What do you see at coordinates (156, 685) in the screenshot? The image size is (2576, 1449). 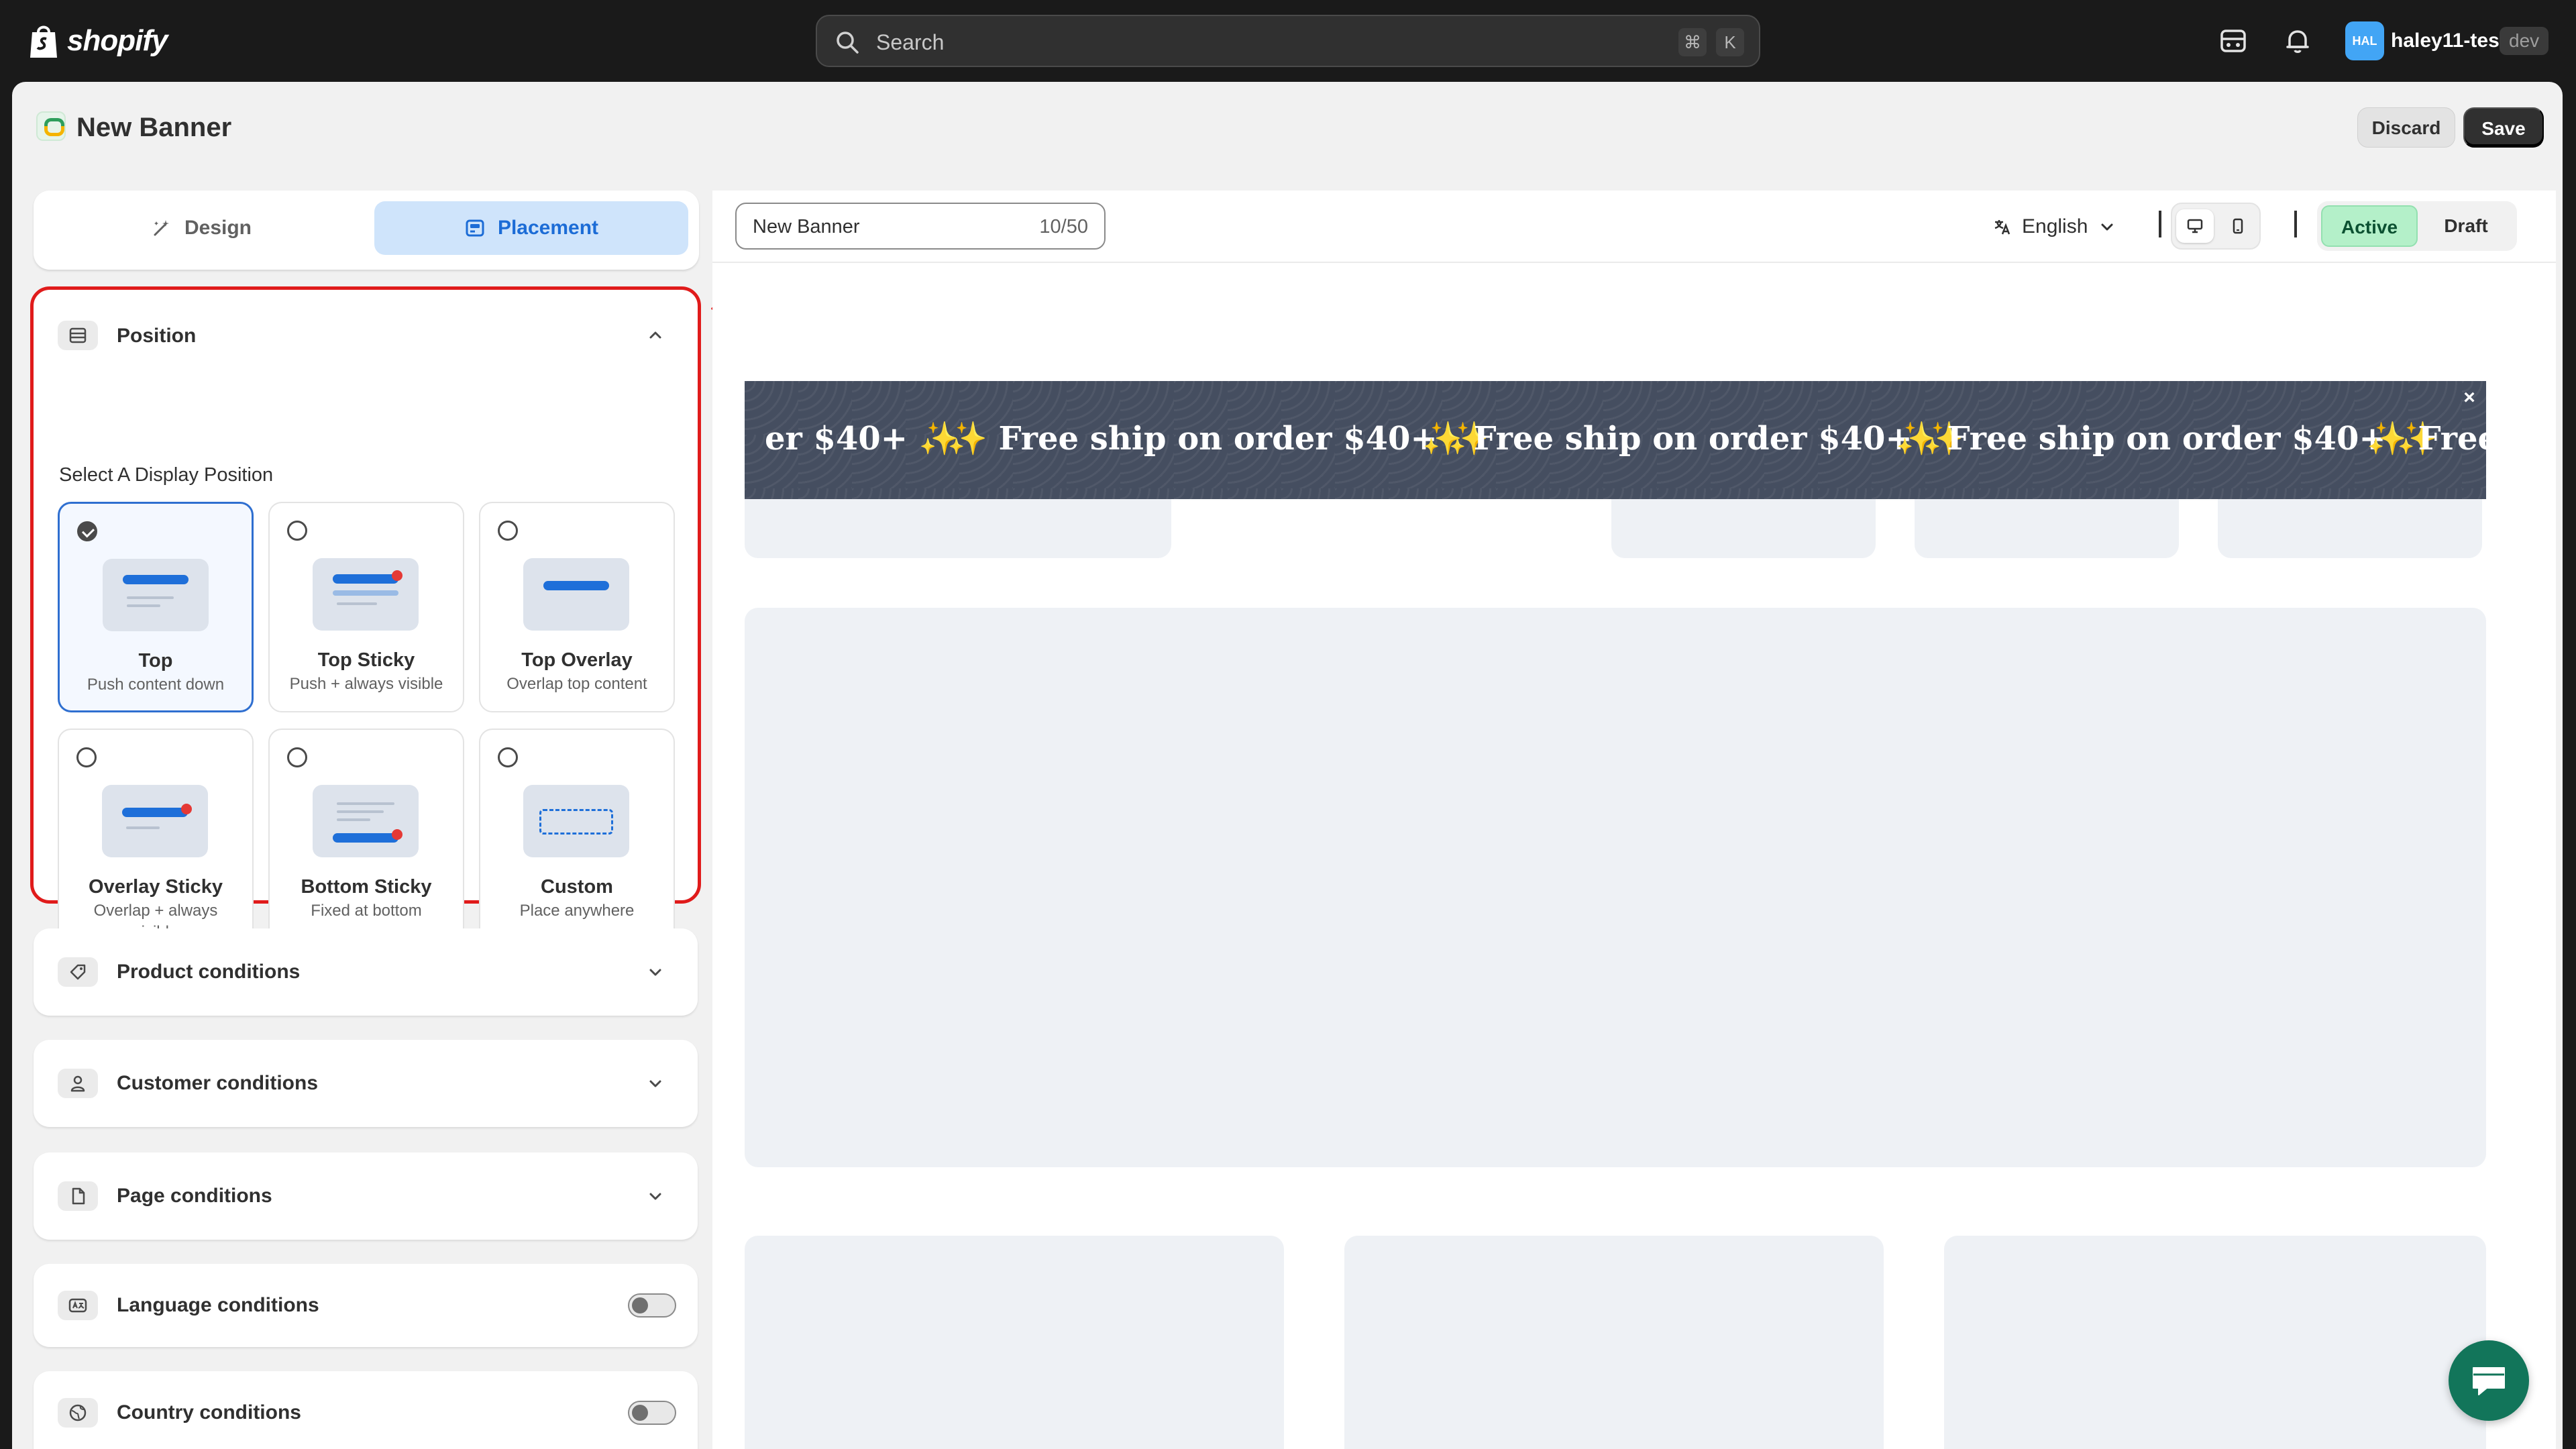 I see `option-desc: Push content down` at bounding box center [156, 685].